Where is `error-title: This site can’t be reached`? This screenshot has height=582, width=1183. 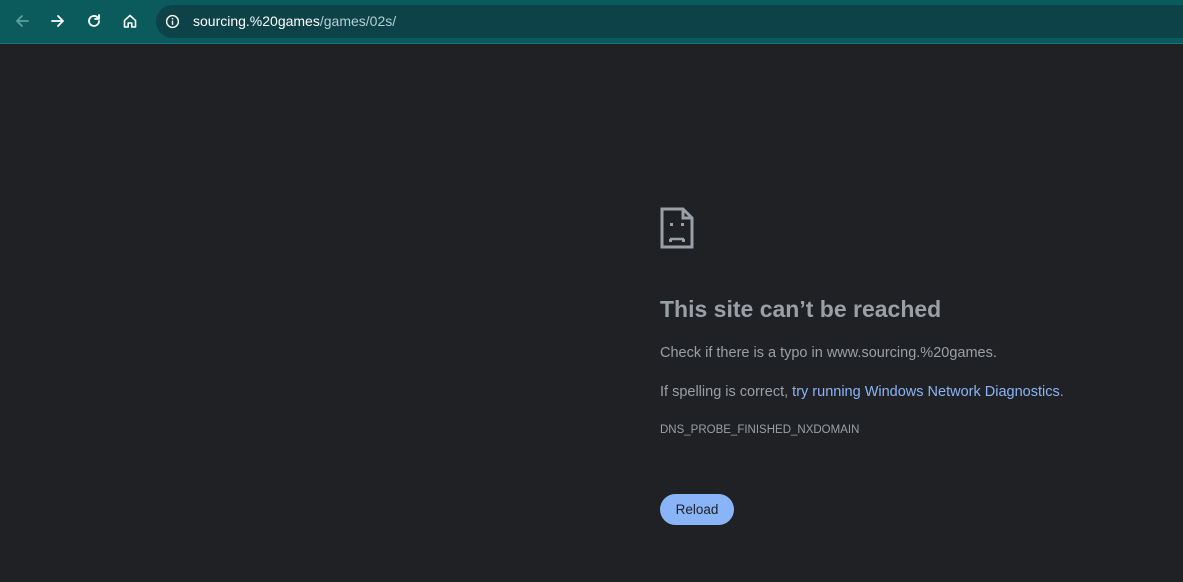 error-title: This site can’t be reached is located at coordinates (801, 309).